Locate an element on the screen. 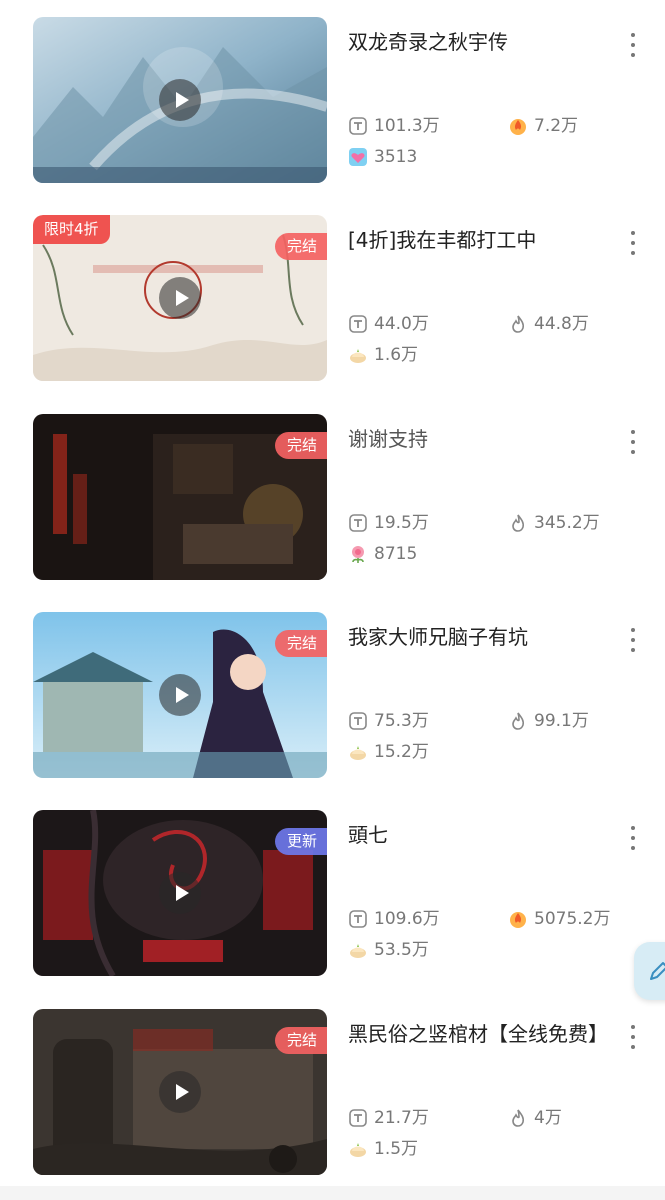 The width and height of the screenshot is (665, 1200). item-title: 谢谢支持 is located at coordinates (479, 439).